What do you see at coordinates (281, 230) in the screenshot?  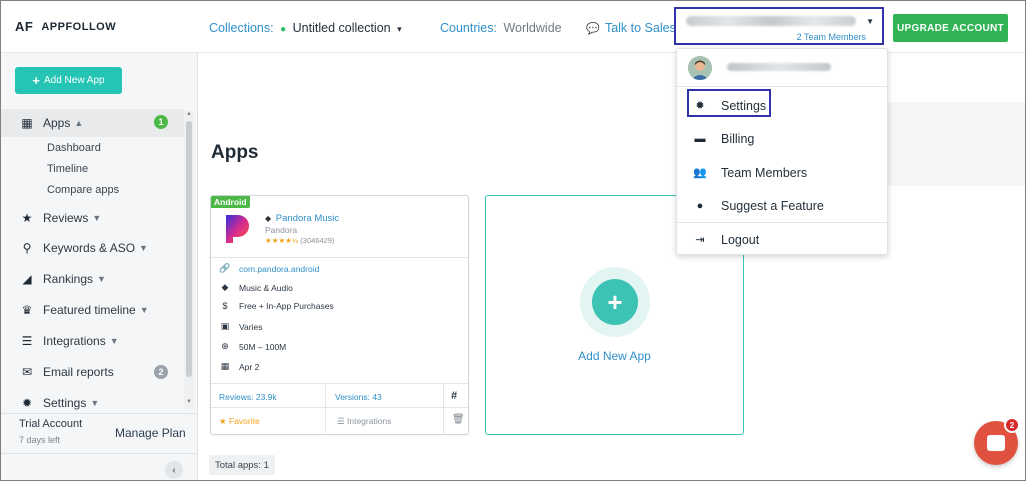 I see `app-publisher: Pandora` at bounding box center [281, 230].